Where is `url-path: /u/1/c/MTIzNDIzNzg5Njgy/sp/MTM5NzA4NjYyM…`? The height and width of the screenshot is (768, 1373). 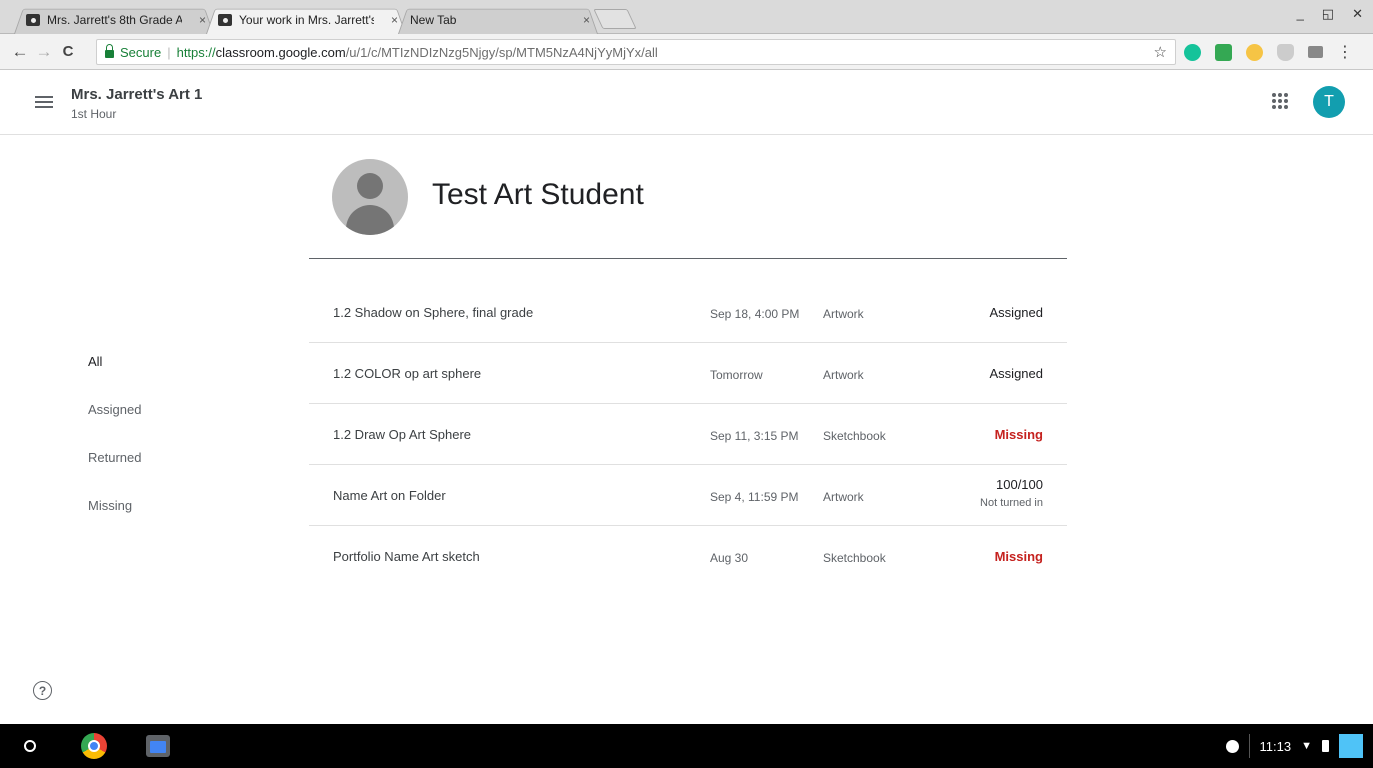
url-path: /u/1/c/MTIzNDIzNzg5Njgy/sp/MTM5NzA4NjYyM… is located at coordinates (501, 52).